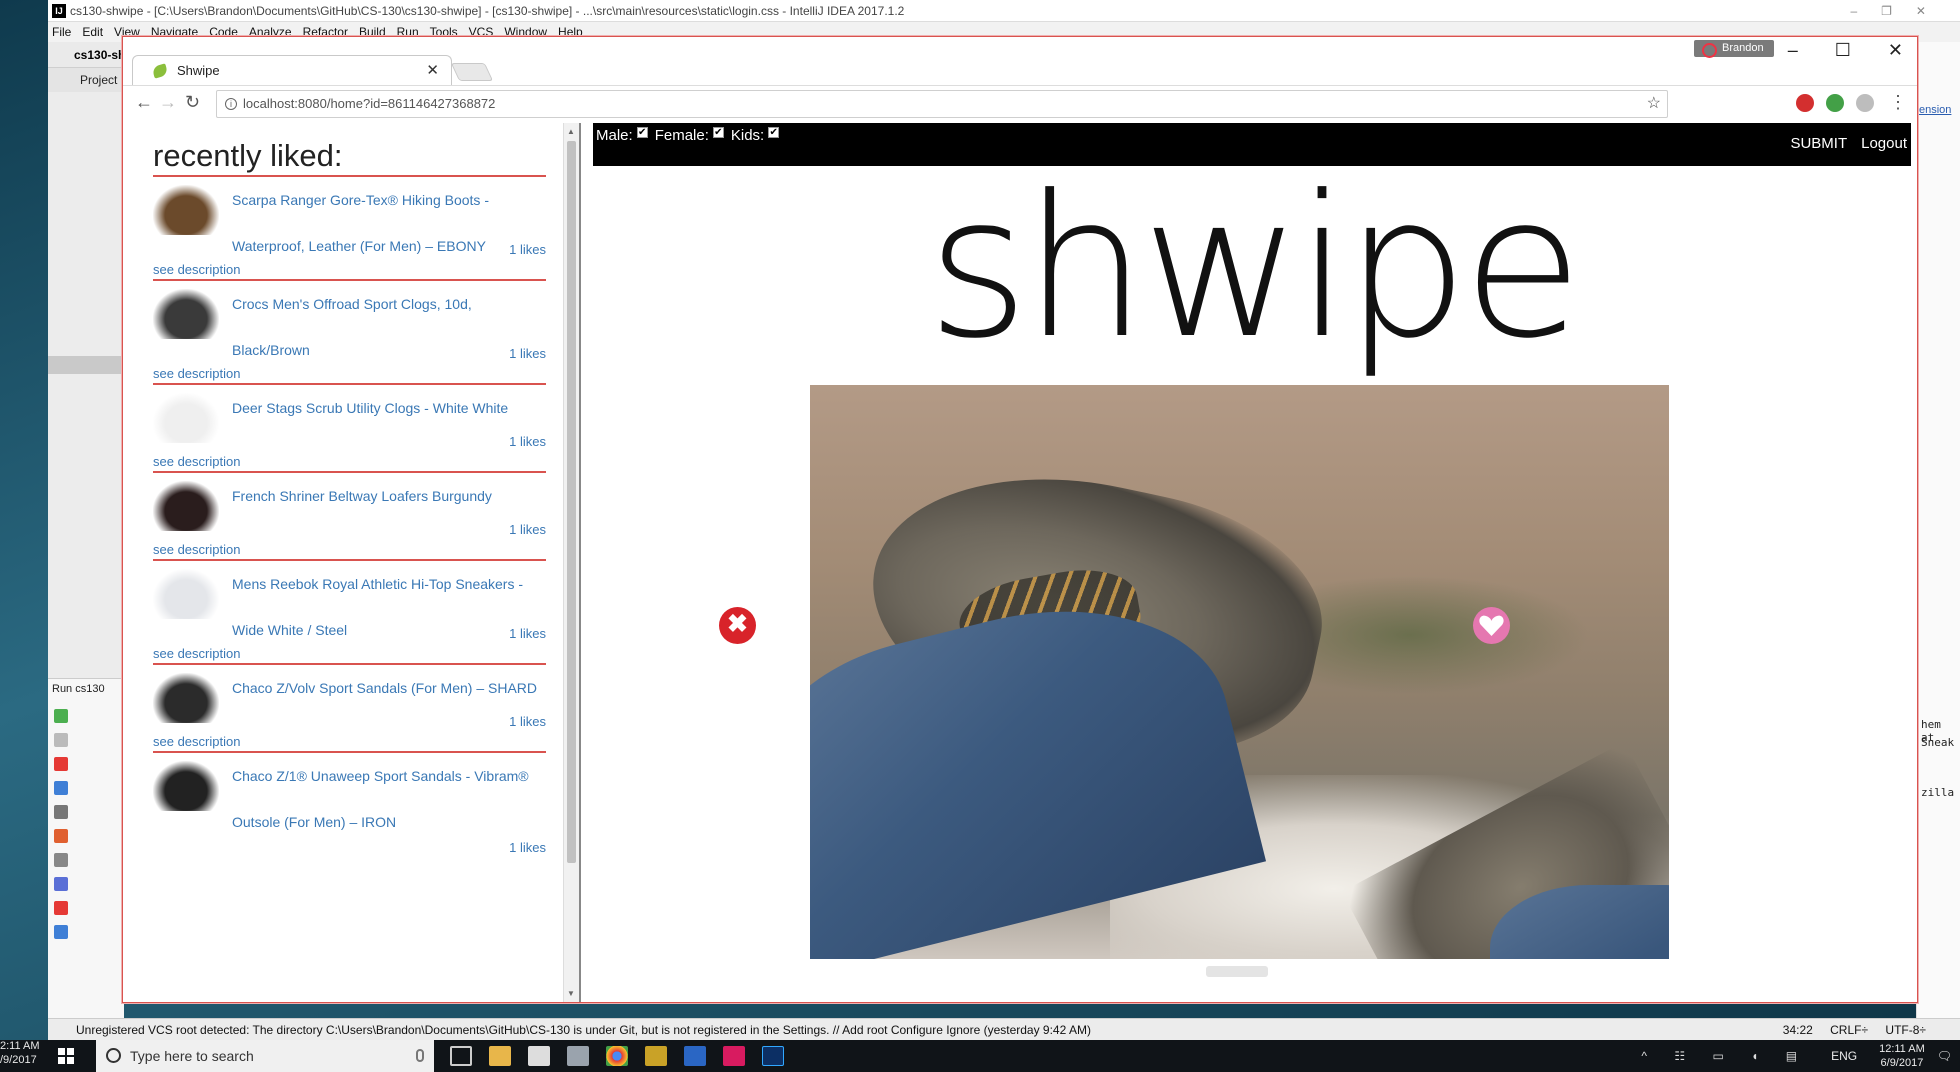 This screenshot has height=1072, width=1960. Describe the element at coordinates (571, 131) in the screenshot. I see `scroll-up-icon: ▲` at that location.